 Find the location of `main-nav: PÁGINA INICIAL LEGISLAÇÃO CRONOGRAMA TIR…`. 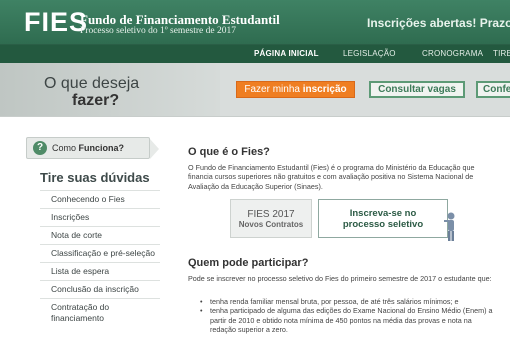

main-nav: PÁGINA INICIAL LEGISLAÇÃO CRONOGRAMA TIR… is located at coordinates (255, 54).